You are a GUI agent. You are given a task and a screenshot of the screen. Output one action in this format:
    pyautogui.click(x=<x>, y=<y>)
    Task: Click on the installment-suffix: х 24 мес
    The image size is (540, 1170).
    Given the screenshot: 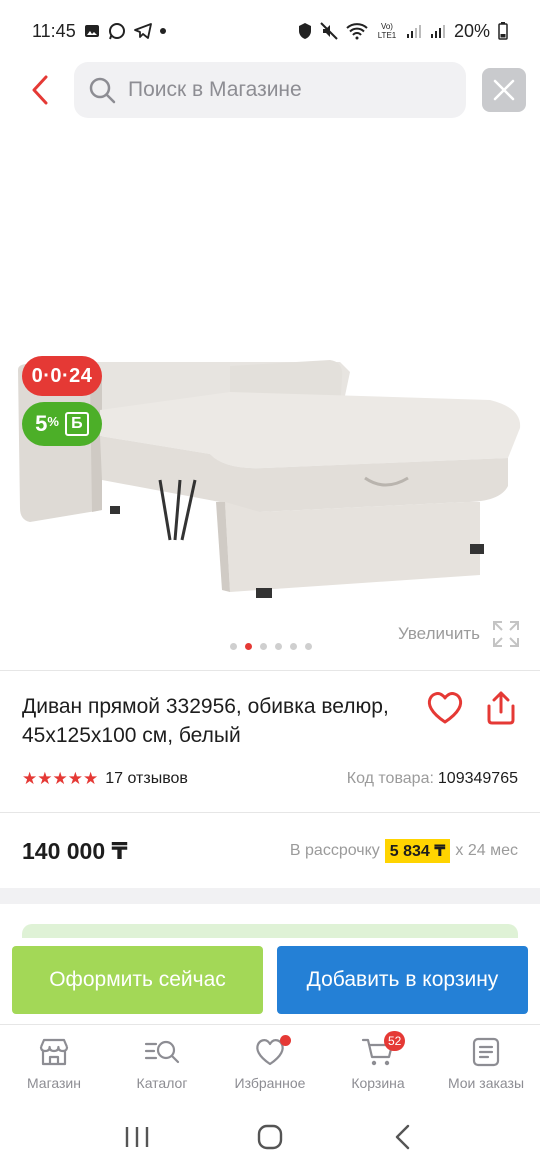 What is the action you would take?
    pyautogui.click(x=486, y=850)
    